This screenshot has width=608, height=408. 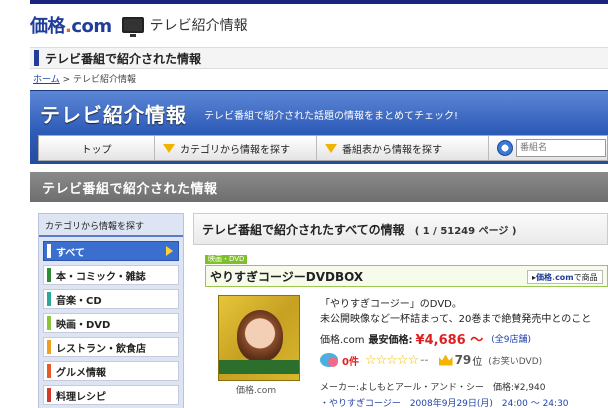 What do you see at coordinates (36, 58) in the screenshot?
I see `section-title-bar` at bounding box center [36, 58].